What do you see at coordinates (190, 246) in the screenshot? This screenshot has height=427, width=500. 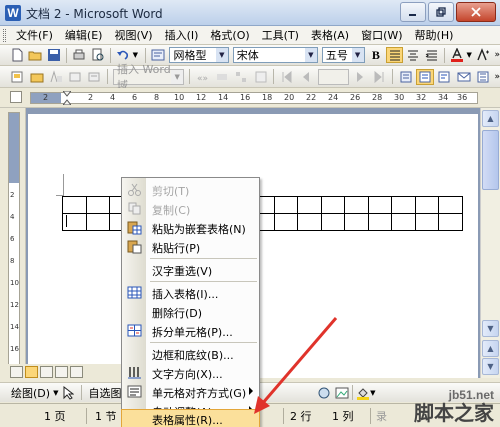 I see `context-menu-paste-rows: 粘贴行(P)` at bounding box center [190, 246].